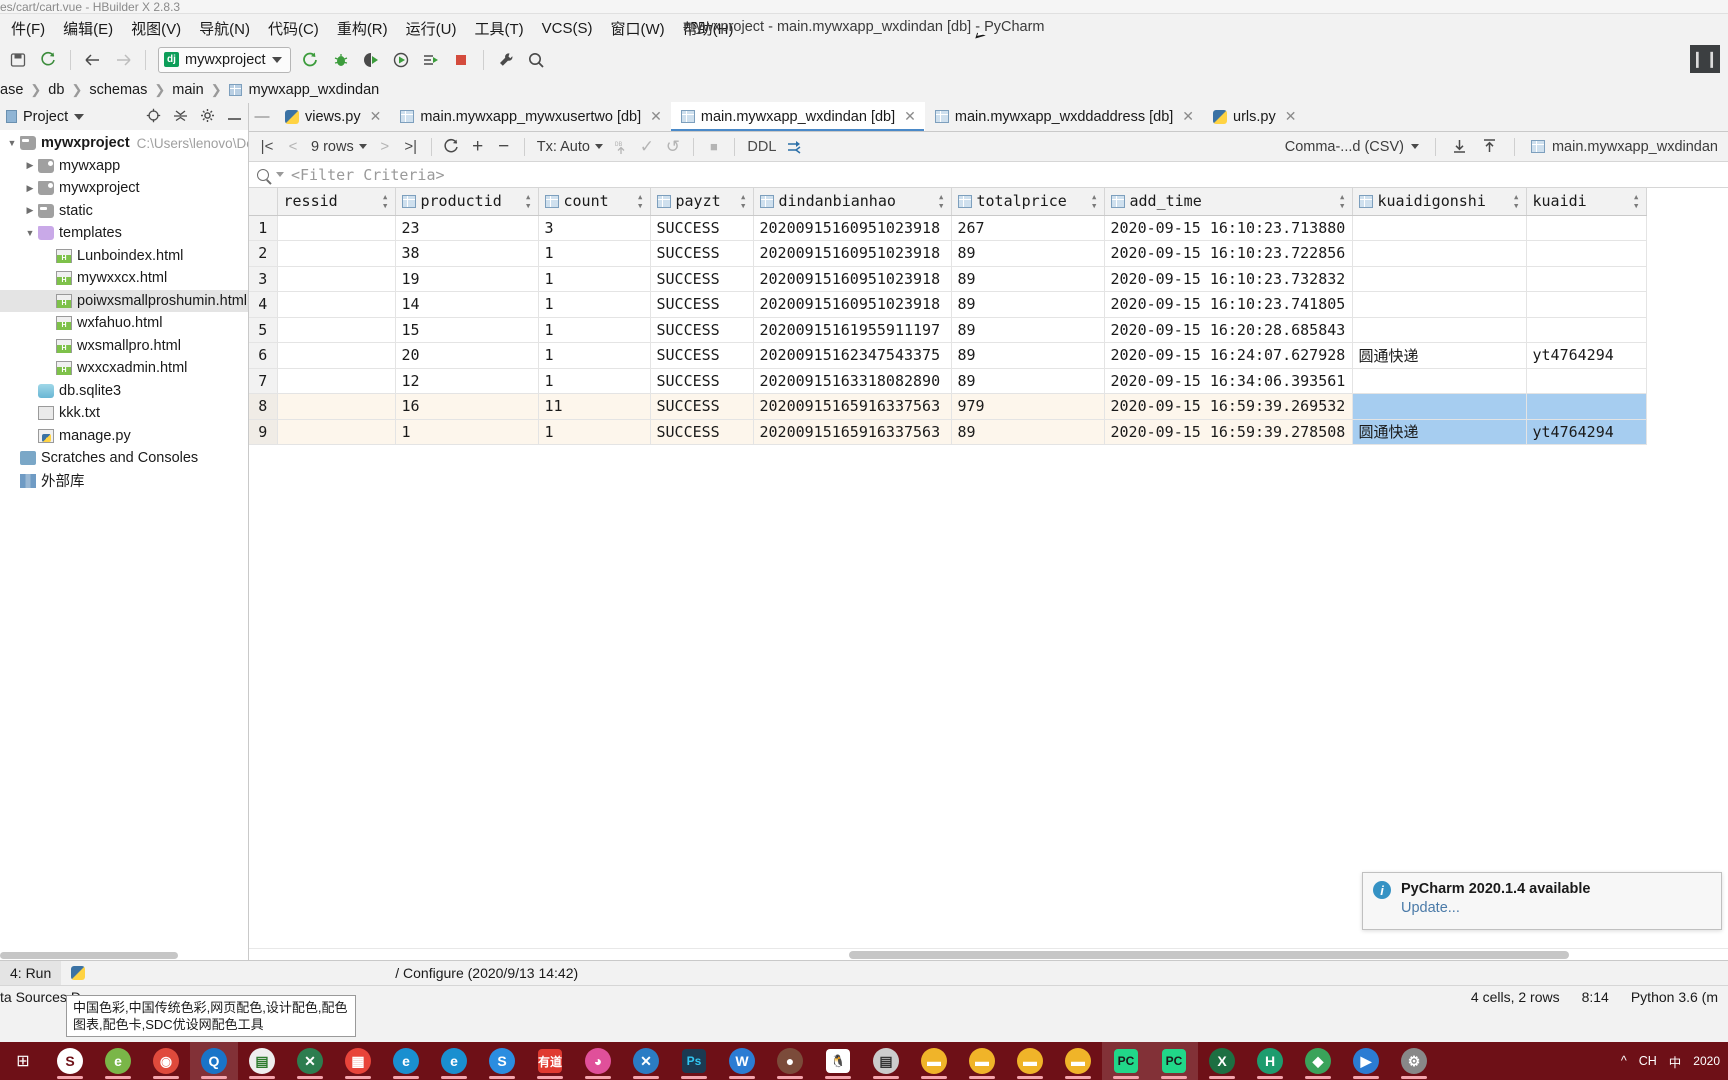  What do you see at coordinates (1624, 1061) in the screenshot?
I see `tray-chevron-icon: ^` at bounding box center [1624, 1061].